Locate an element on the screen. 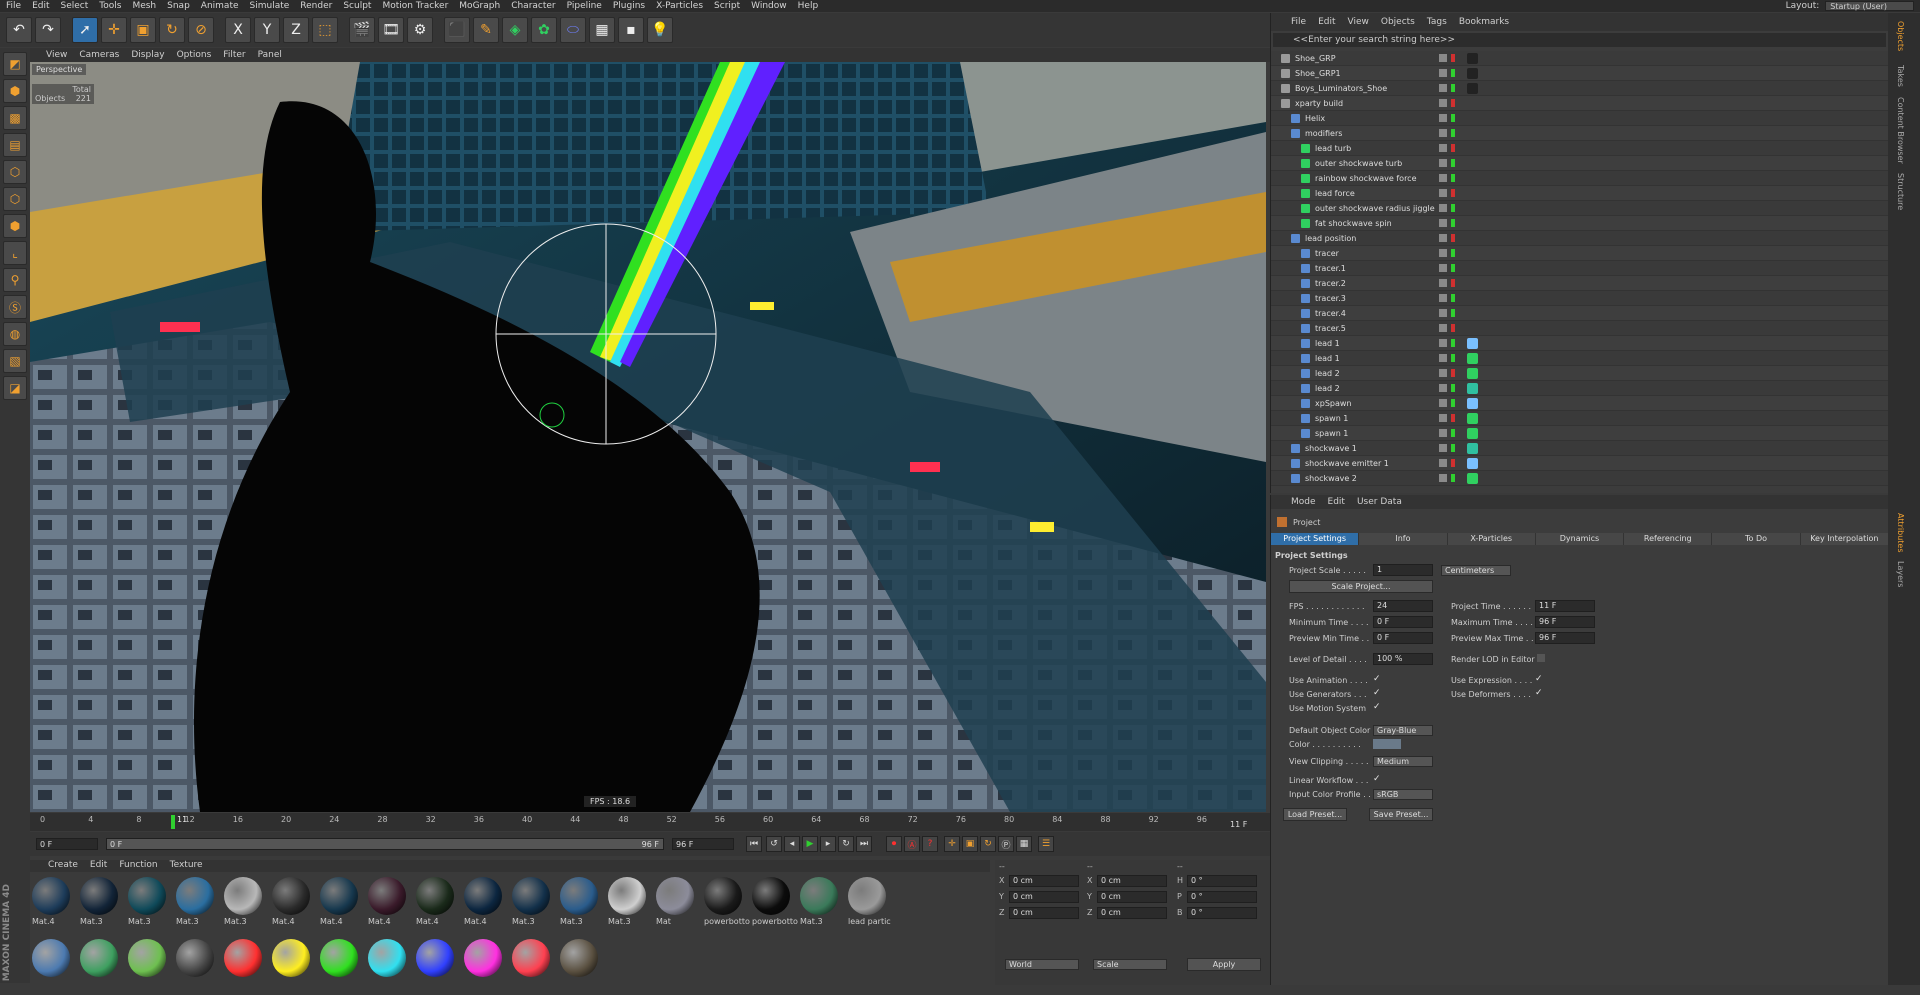  material-menu-function: Function is located at coordinates (138, 866).